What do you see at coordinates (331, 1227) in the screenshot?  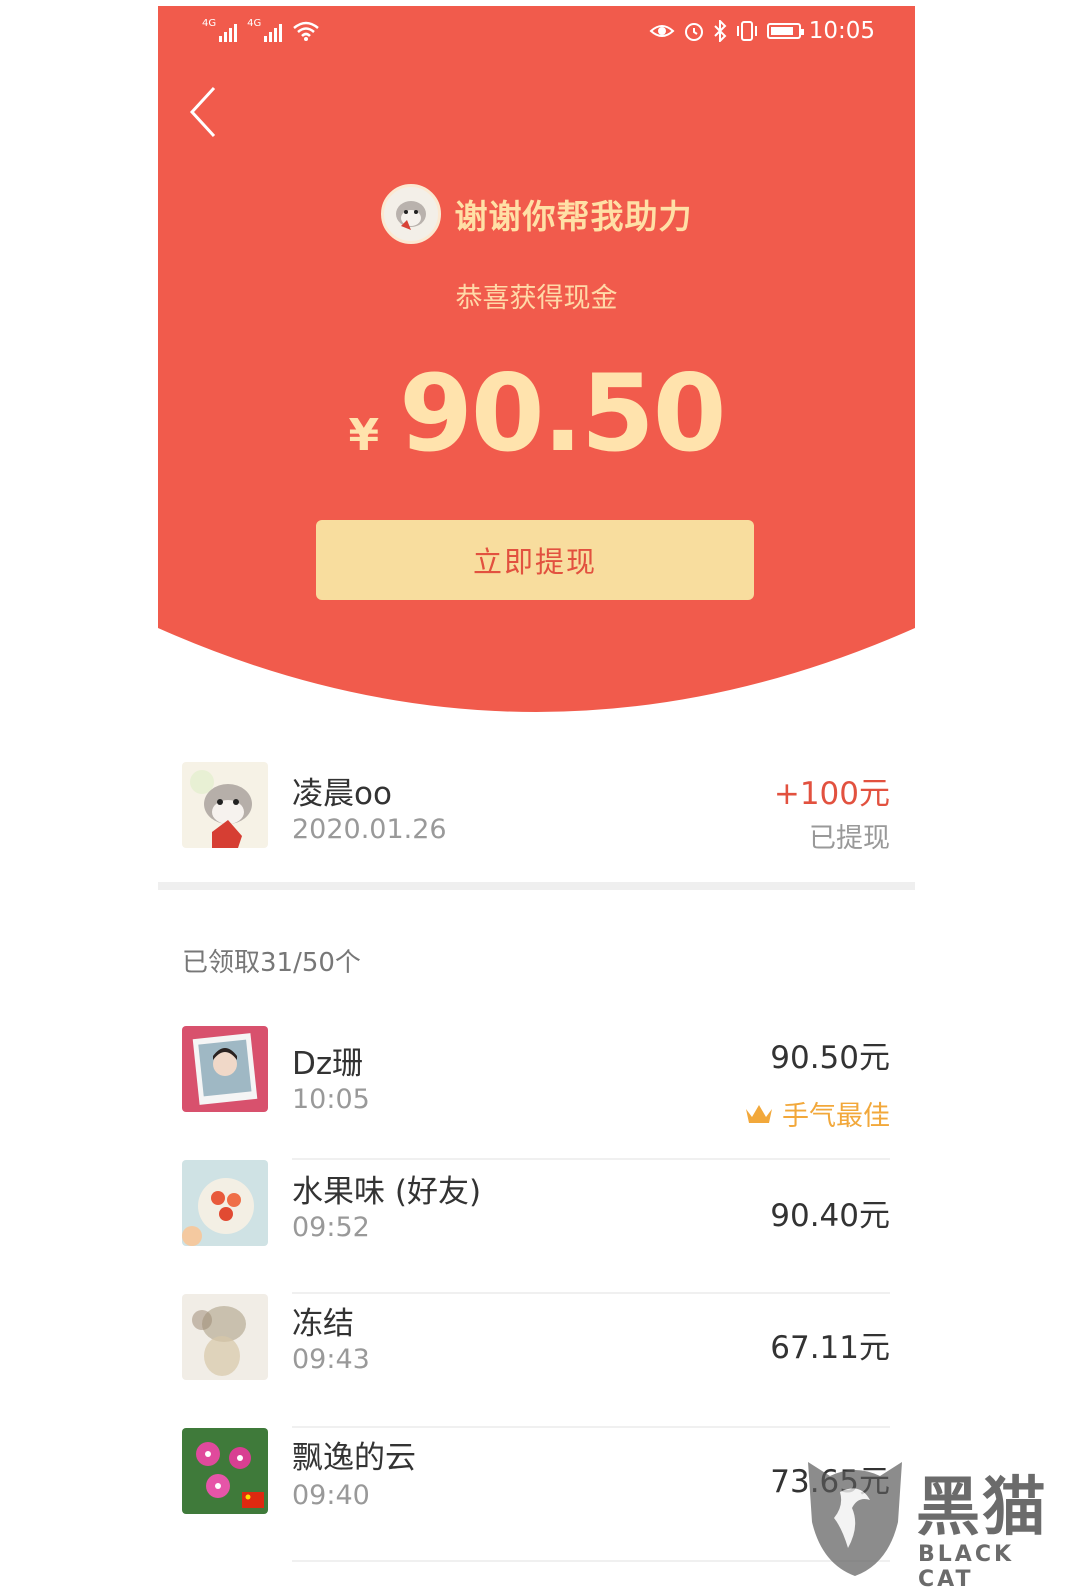 I see `list-item-time: 09:52` at bounding box center [331, 1227].